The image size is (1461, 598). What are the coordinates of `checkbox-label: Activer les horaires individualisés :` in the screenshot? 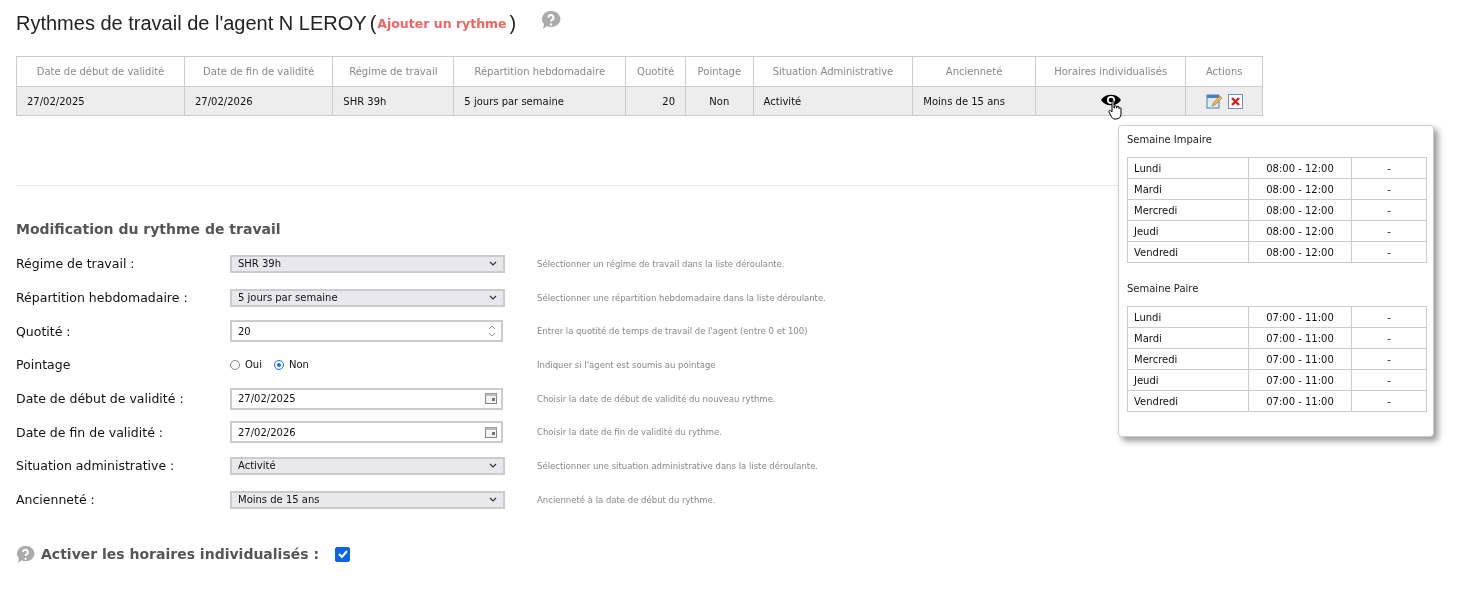 It's located at (180, 554).